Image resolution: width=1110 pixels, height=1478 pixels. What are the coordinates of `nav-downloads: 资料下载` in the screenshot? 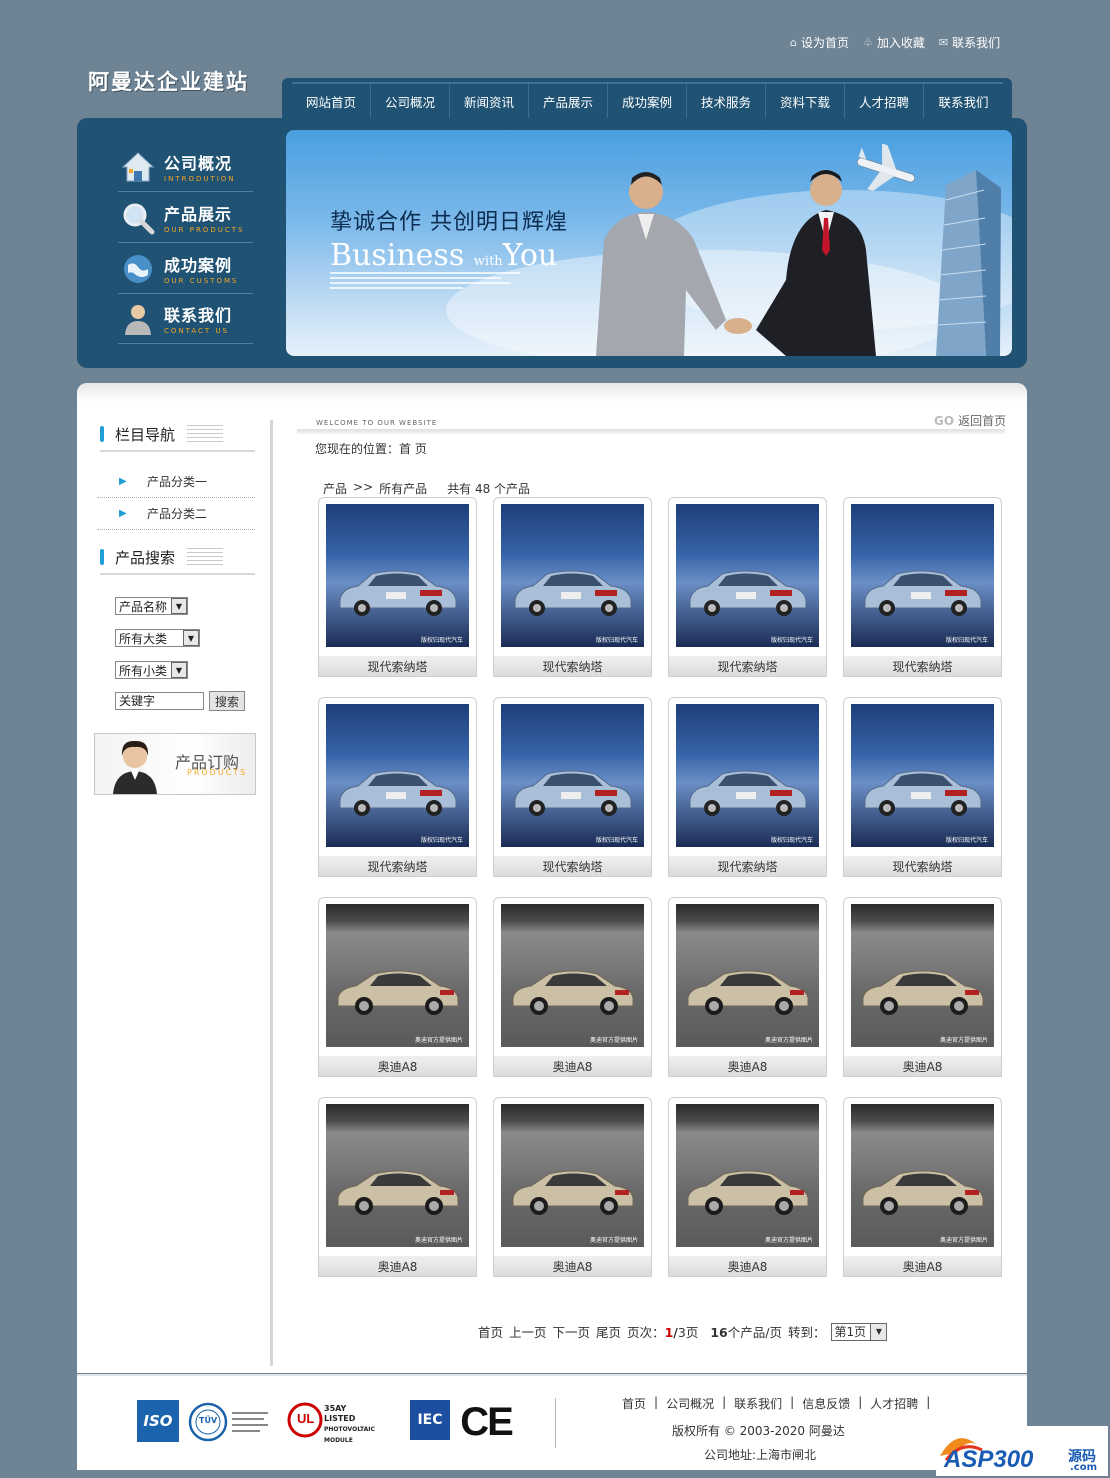 It's located at (805, 100).